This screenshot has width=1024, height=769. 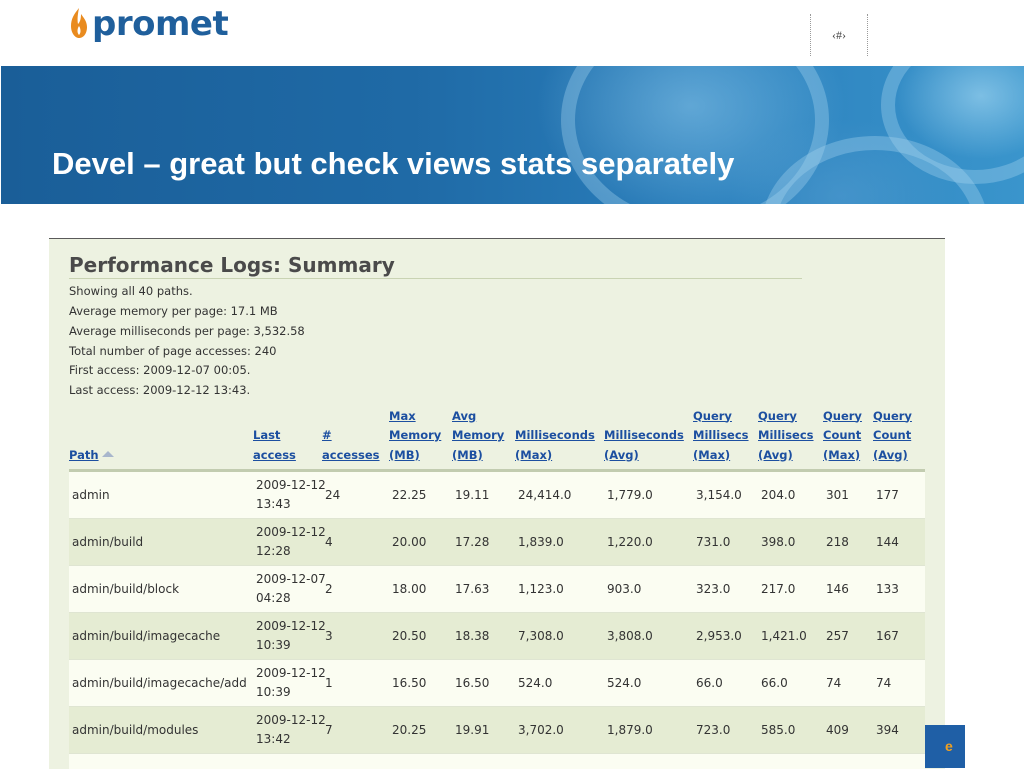 I want to click on cell-query-ms-max: 2,953.0, so click(x=725, y=636).